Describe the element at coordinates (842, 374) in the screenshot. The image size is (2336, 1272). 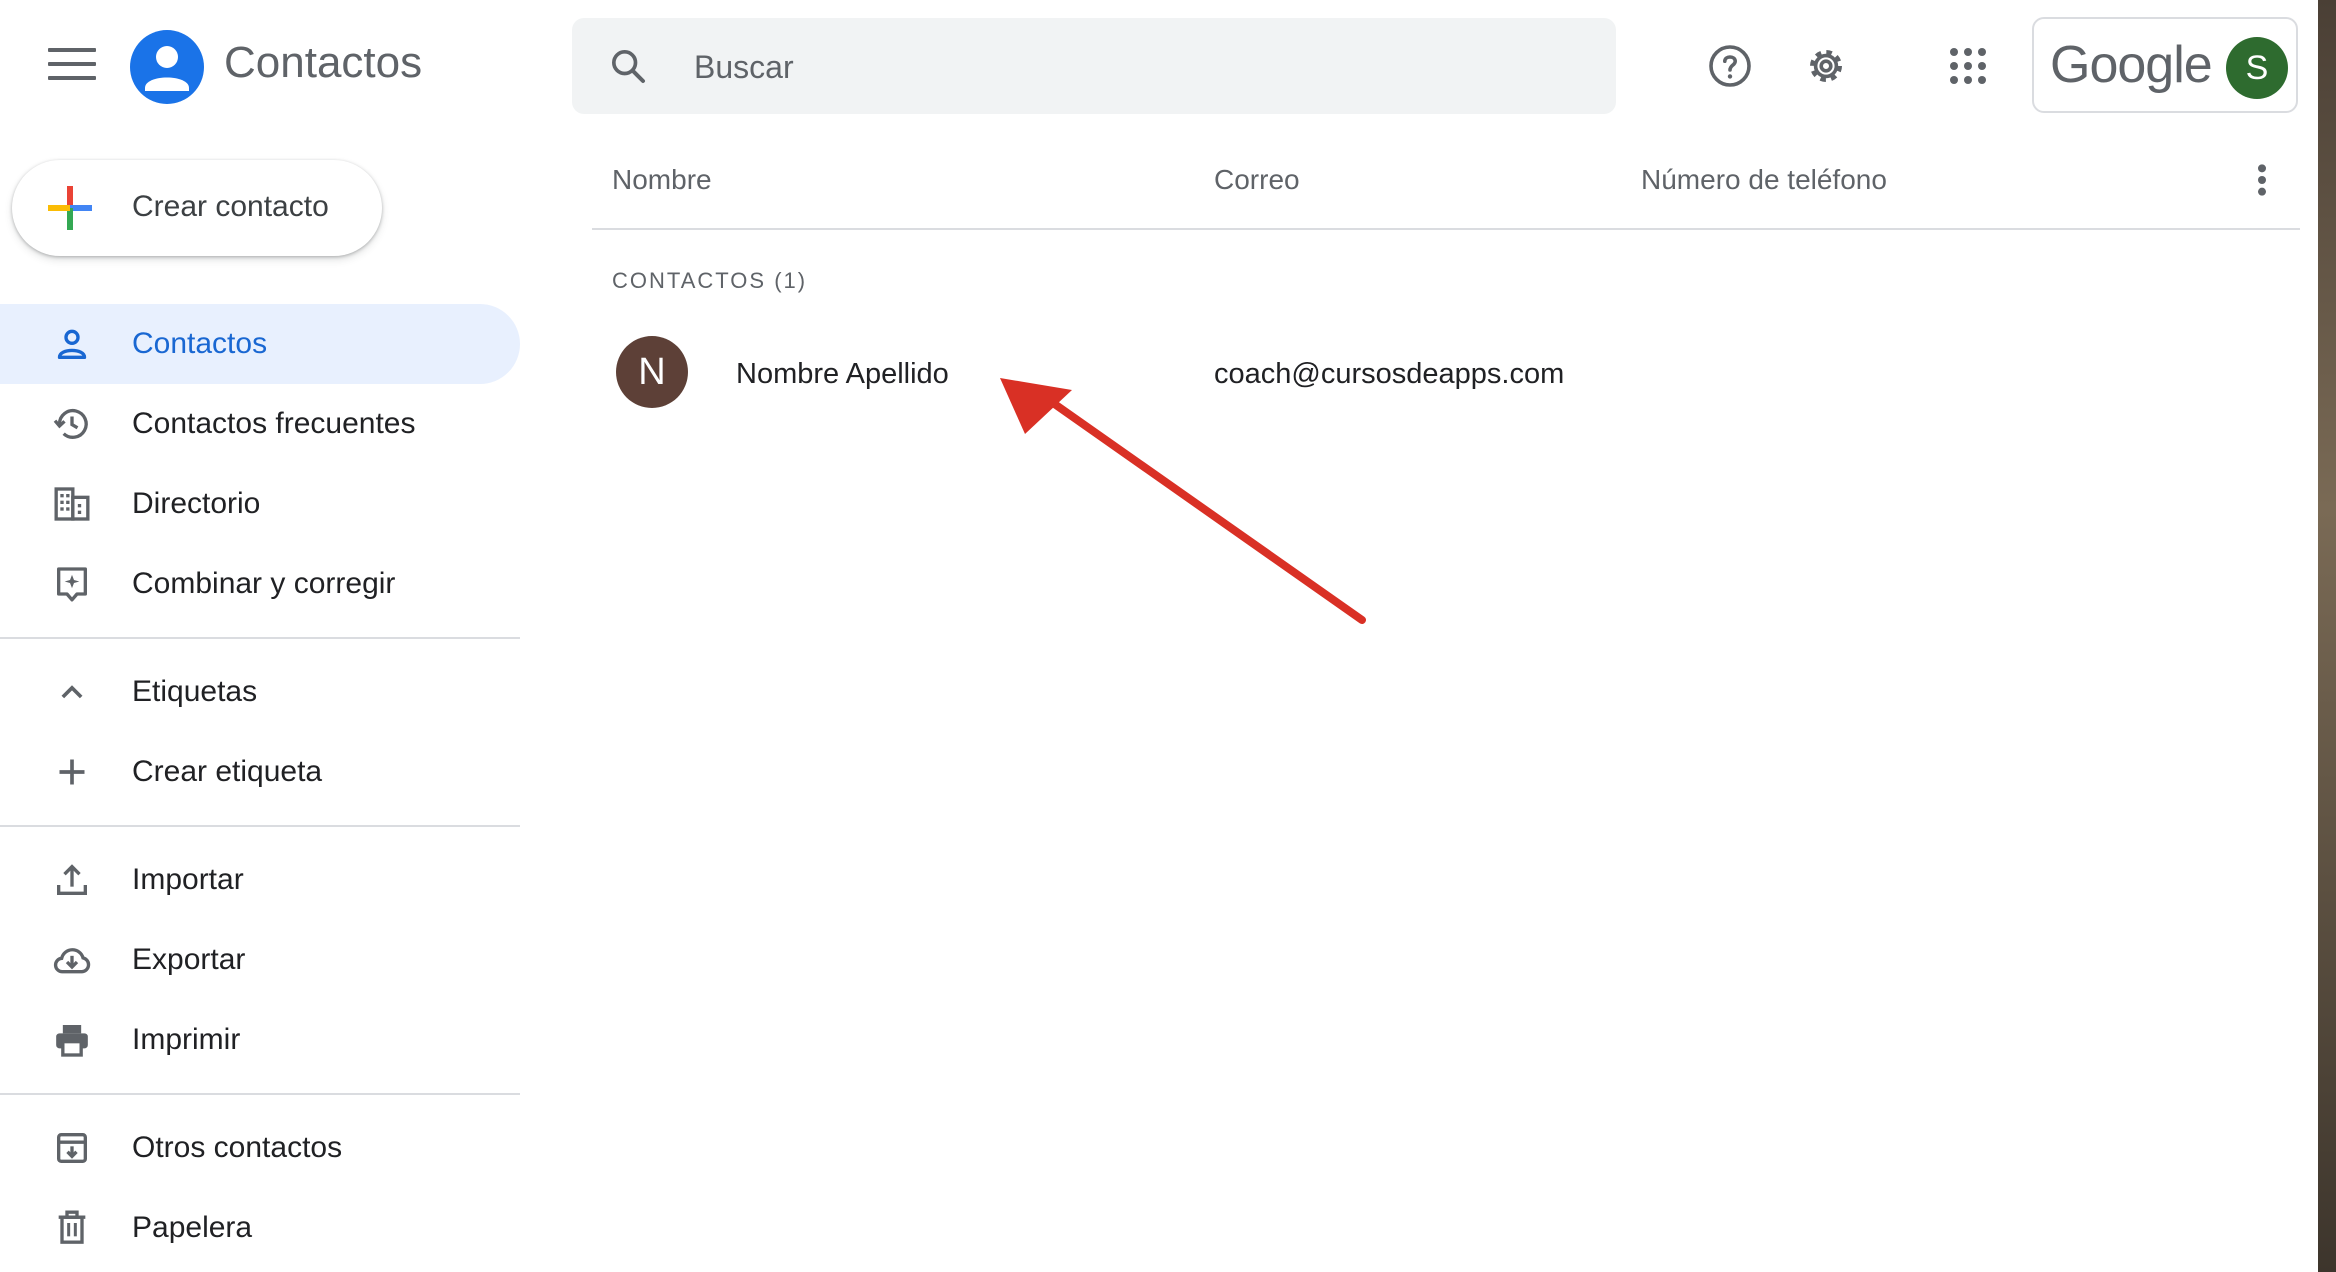
I see `contact-name: Nombre Apellido` at that location.